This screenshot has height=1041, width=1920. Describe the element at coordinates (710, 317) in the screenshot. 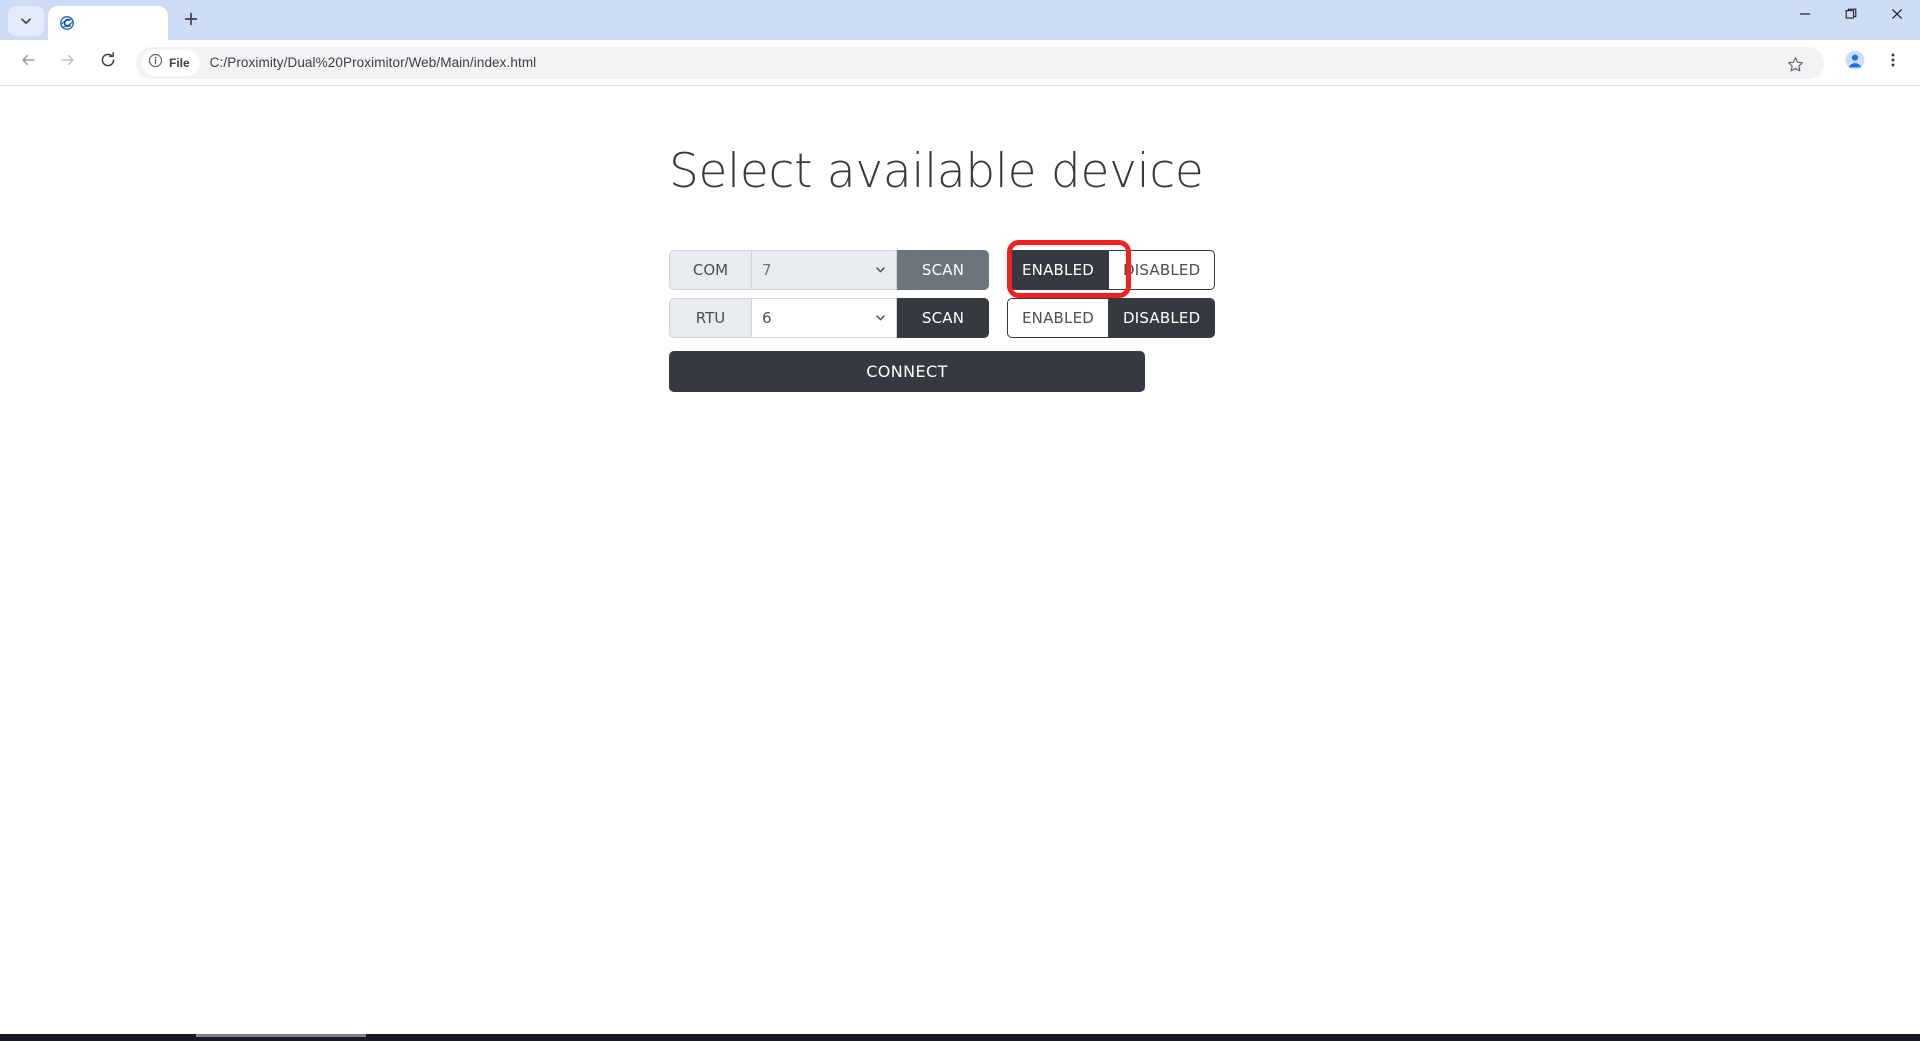

I see `rtu-label: RTU` at that location.